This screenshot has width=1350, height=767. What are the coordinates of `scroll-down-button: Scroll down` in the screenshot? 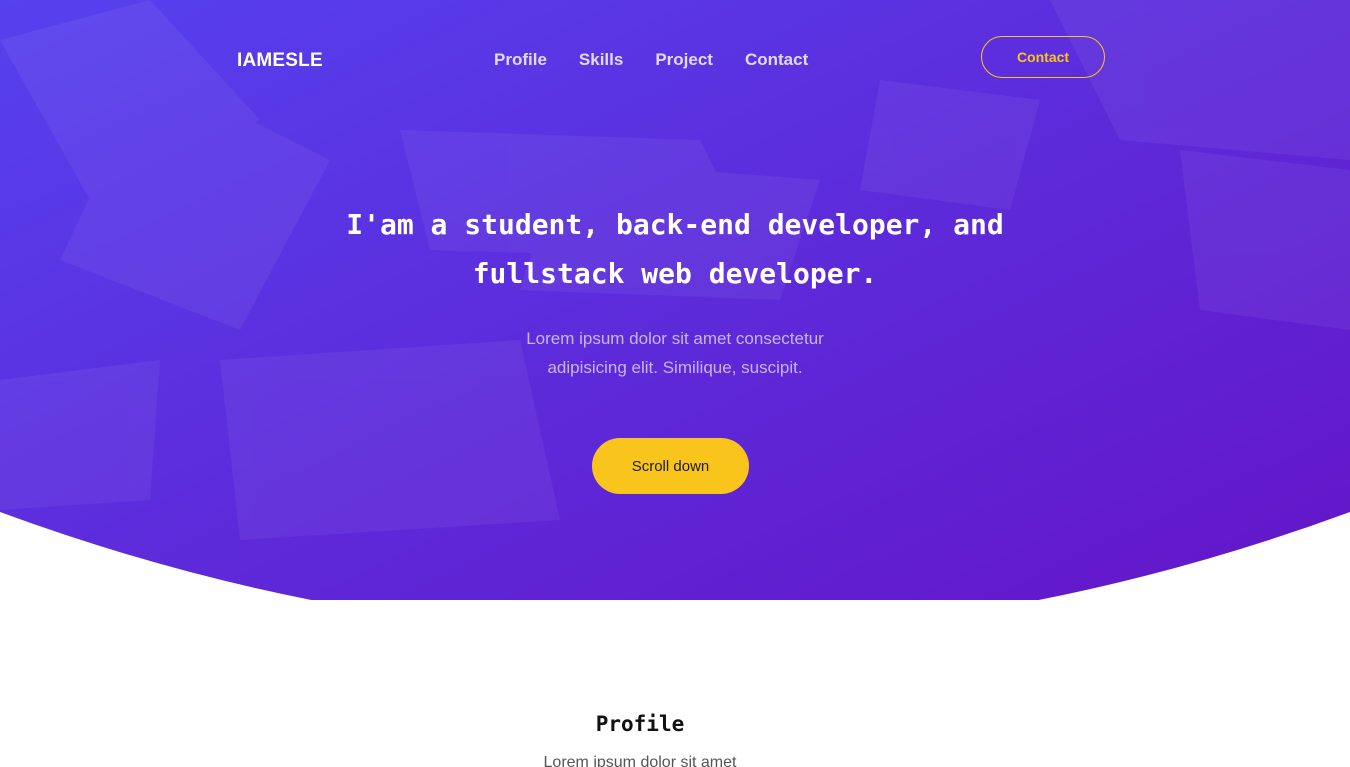 It's located at (670, 466).